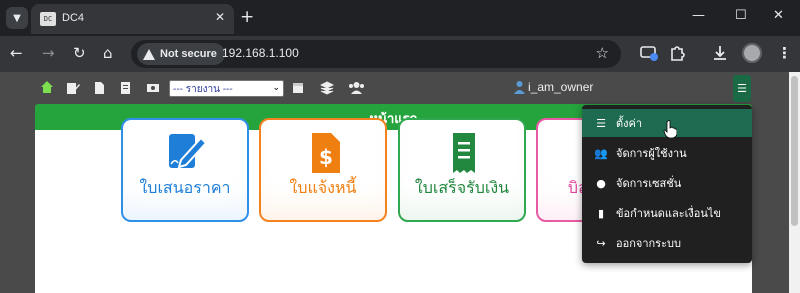 Image resolution: width=800 pixels, height=293 pixels. I want to click on browser-menu-icon: ⋮, so click(784, 53).